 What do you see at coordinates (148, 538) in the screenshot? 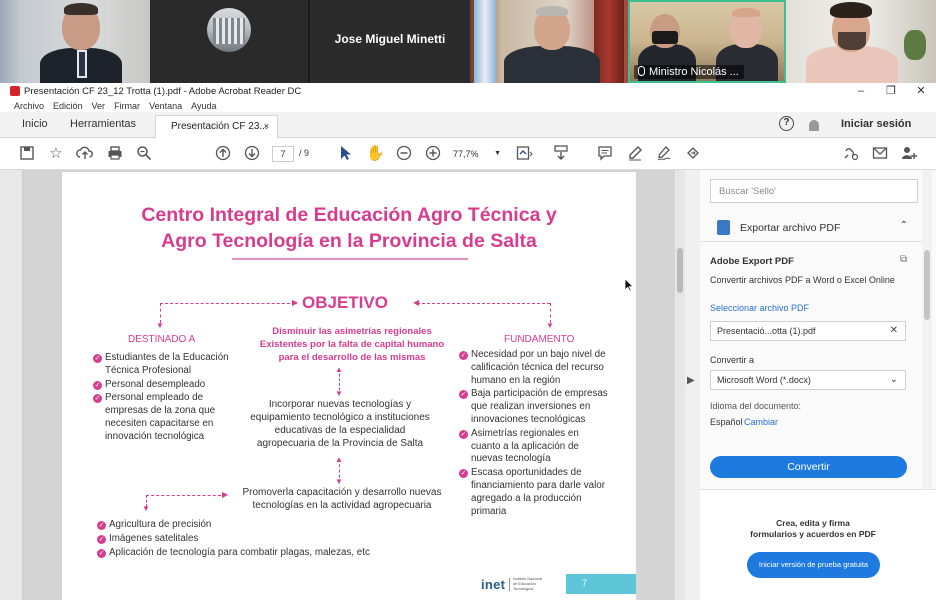
I see `list-item: ✓ Imágenes satelitales` at bounding box center [148, 538].